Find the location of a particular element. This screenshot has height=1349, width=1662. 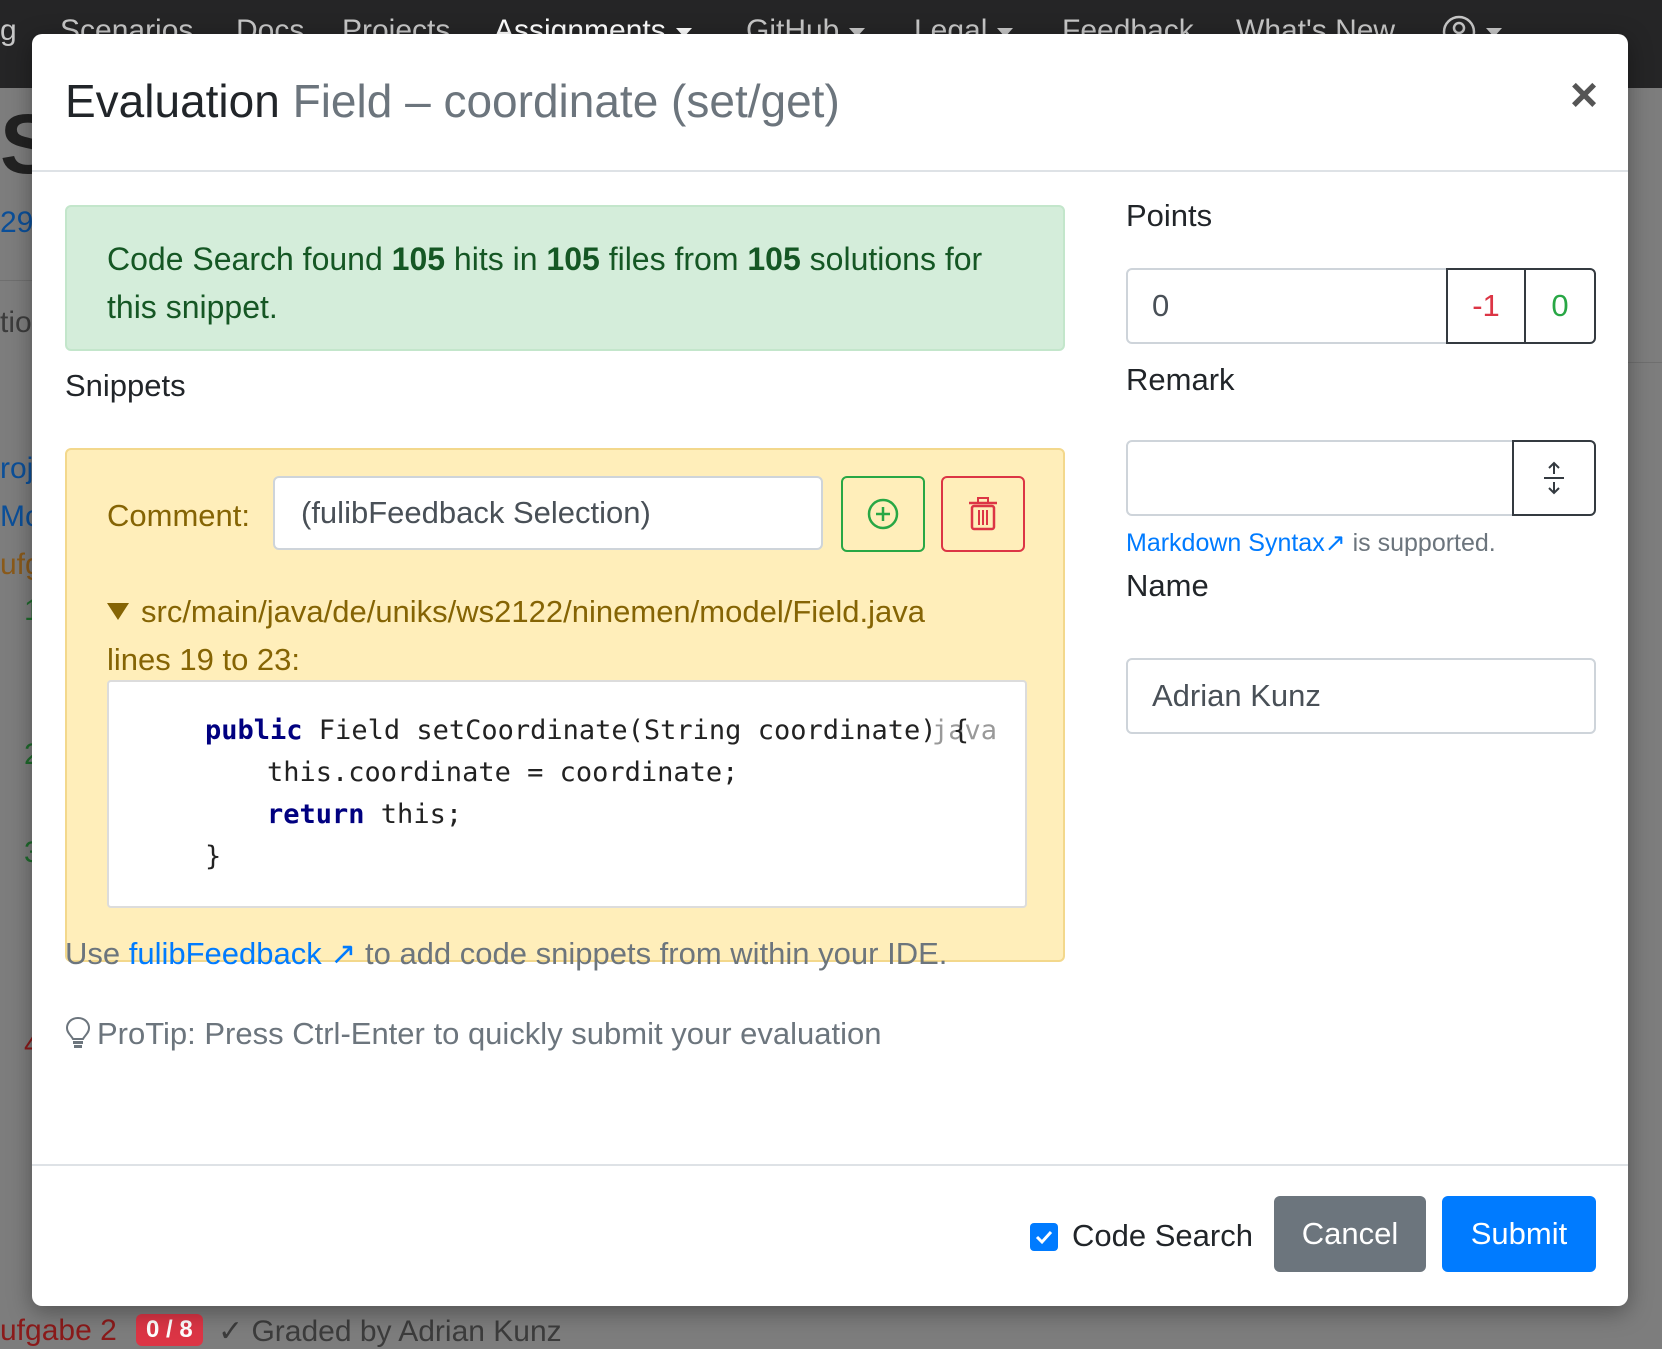

points-minus-one-button: -1 is located at coordinates (1486, 306).